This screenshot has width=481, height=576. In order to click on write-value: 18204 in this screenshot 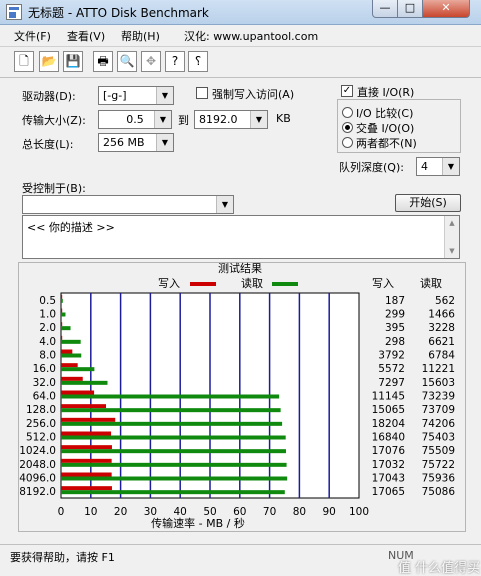, I will do `click(389, 424)`.